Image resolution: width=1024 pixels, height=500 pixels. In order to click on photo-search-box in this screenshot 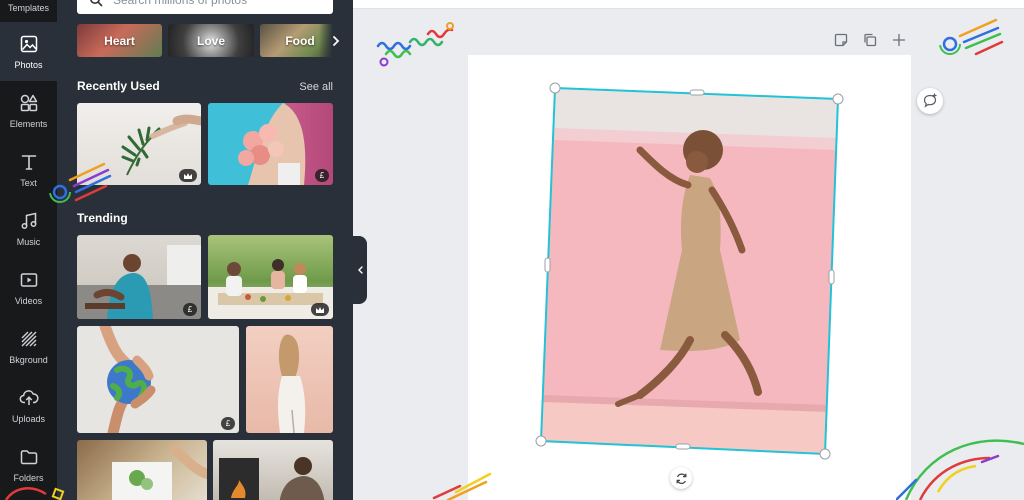, I will do `click(205, 7)`.